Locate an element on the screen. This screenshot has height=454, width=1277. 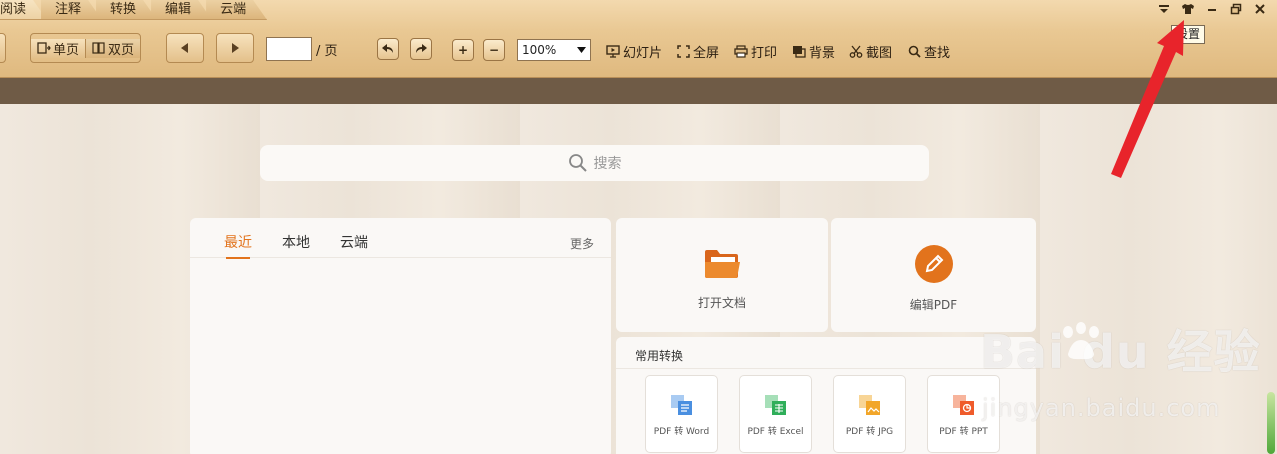
minimize-icon is located at coordinates (1212, 9).